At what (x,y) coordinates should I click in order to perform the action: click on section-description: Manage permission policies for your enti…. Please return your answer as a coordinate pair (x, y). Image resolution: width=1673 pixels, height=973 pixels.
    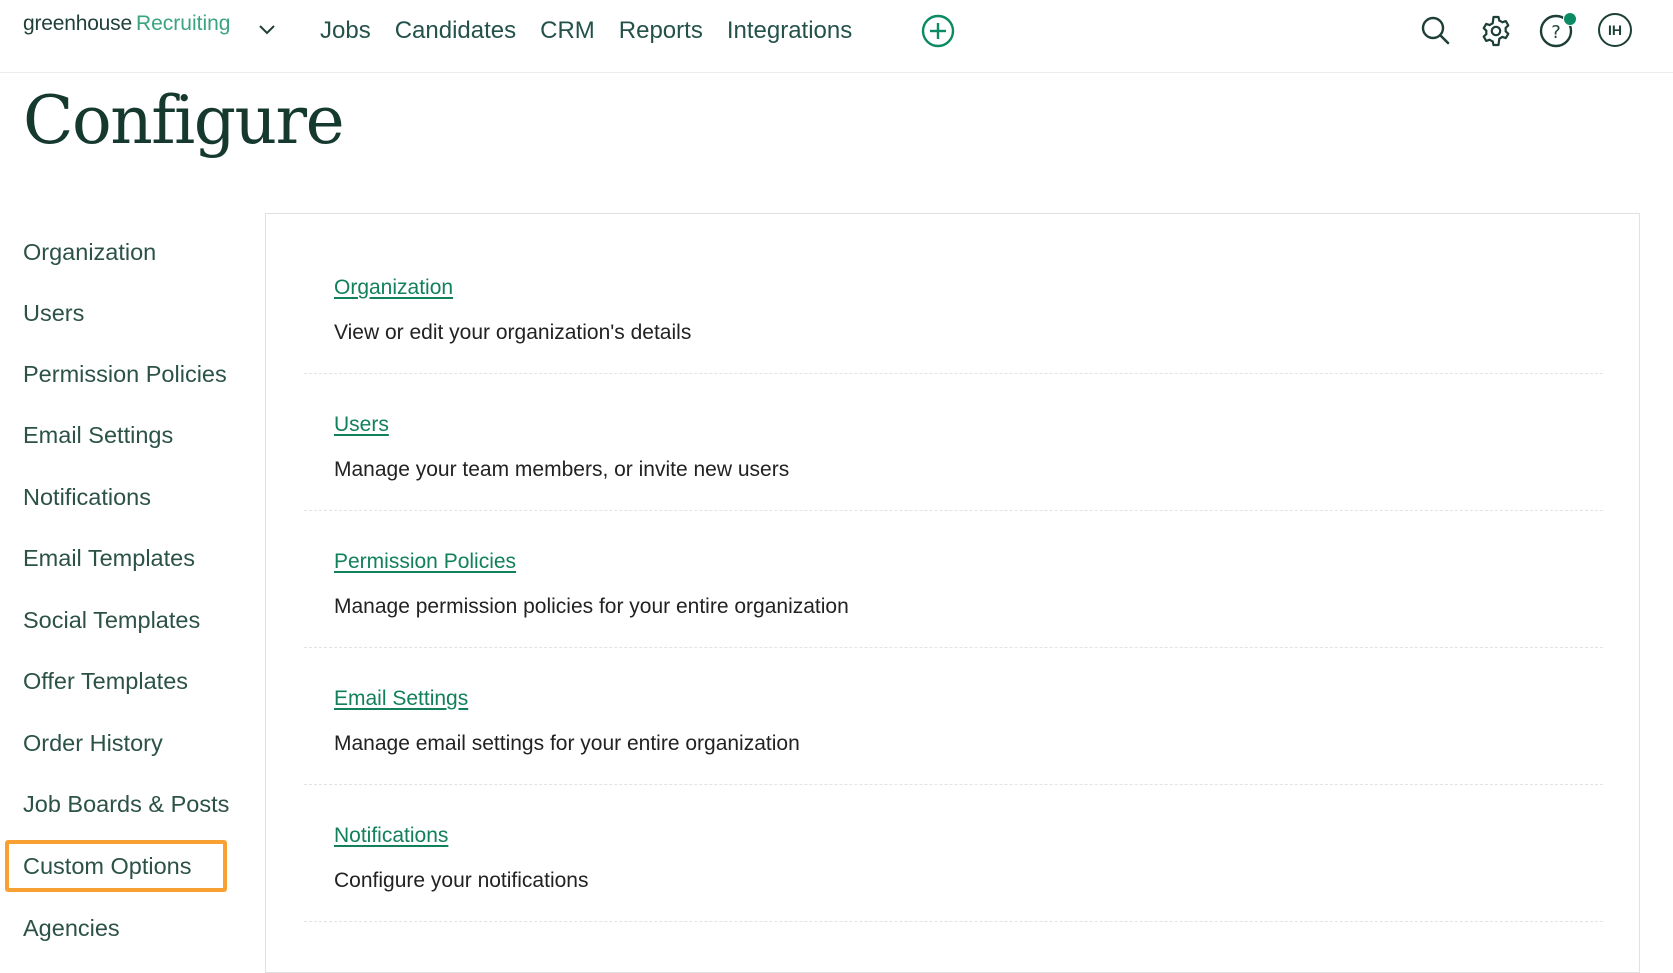
    Looking at the image, I should click on (591, 606).